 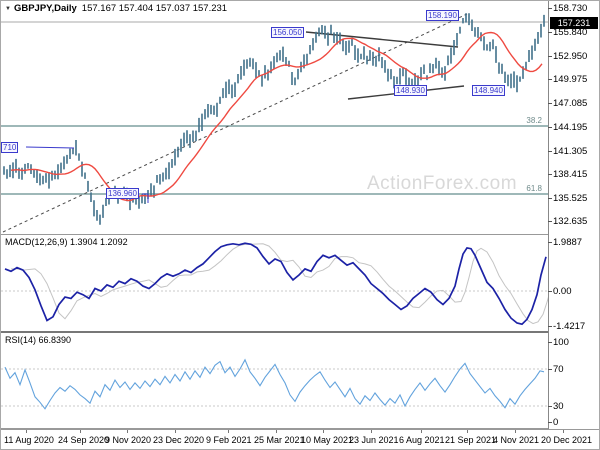 What do you see at coordinates (570, 56) in the screenshot?
I see `price-axis-label: 152.950` at bounding box center [570, 56].